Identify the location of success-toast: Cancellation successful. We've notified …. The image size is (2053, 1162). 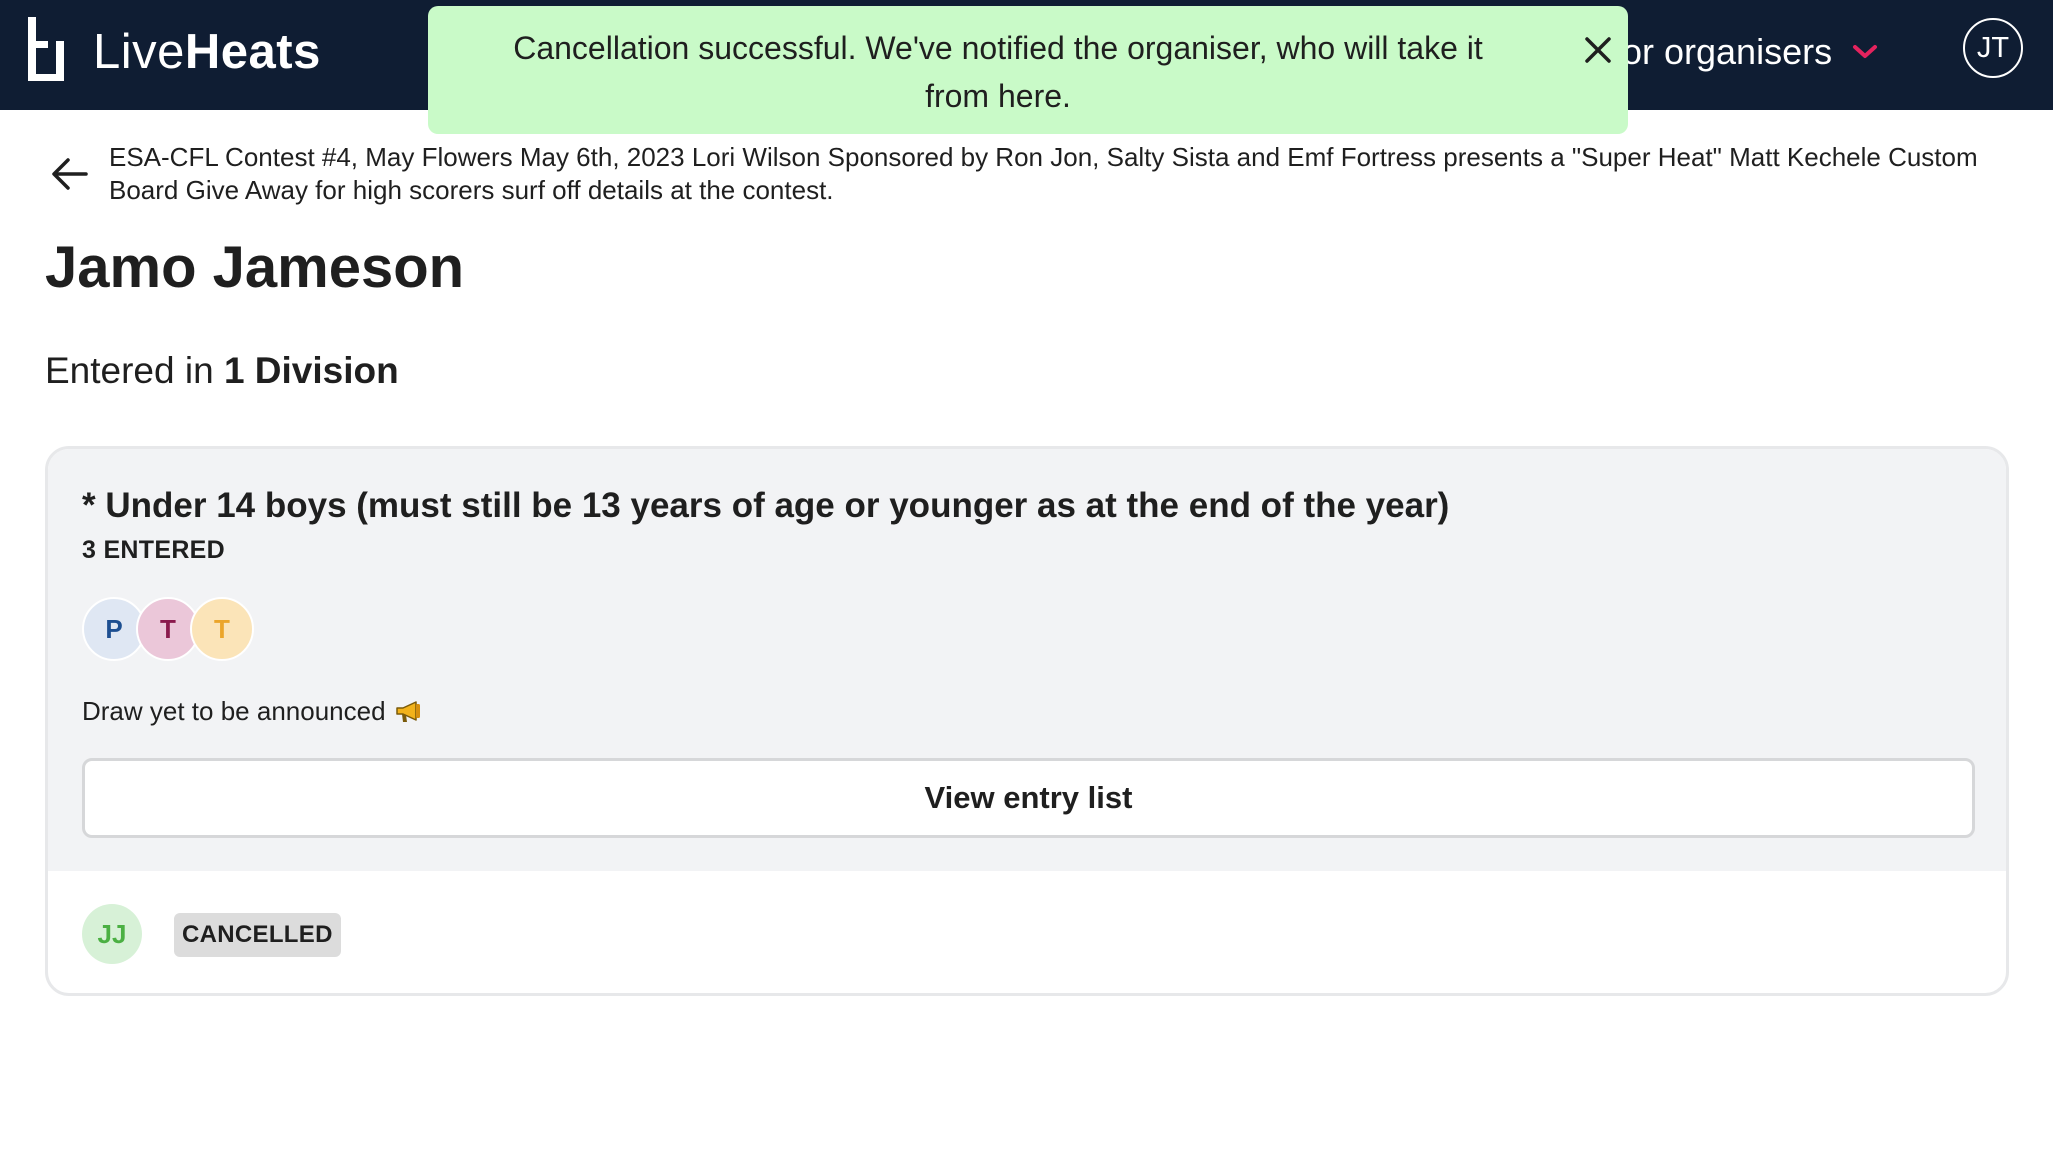
(1028, 70).